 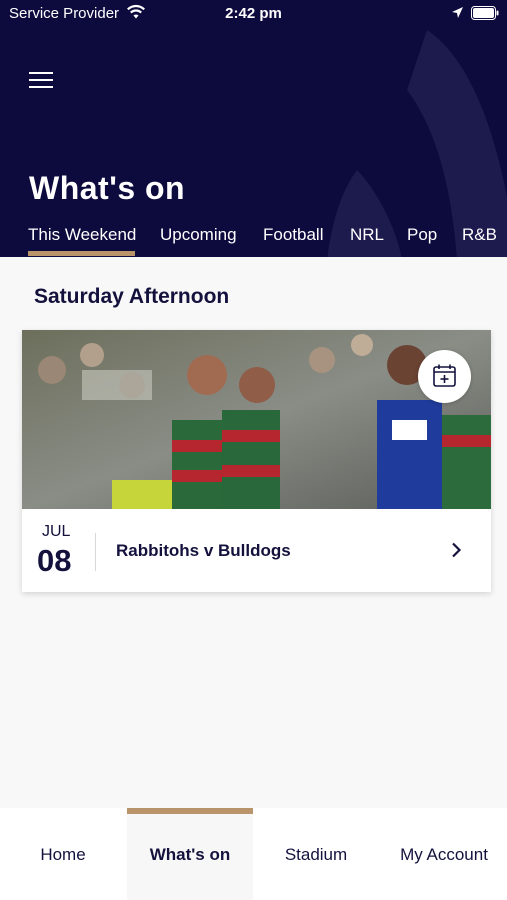 I want to click on status-bar: Service Provider 2:42 pm, so click(x=253, y=14).